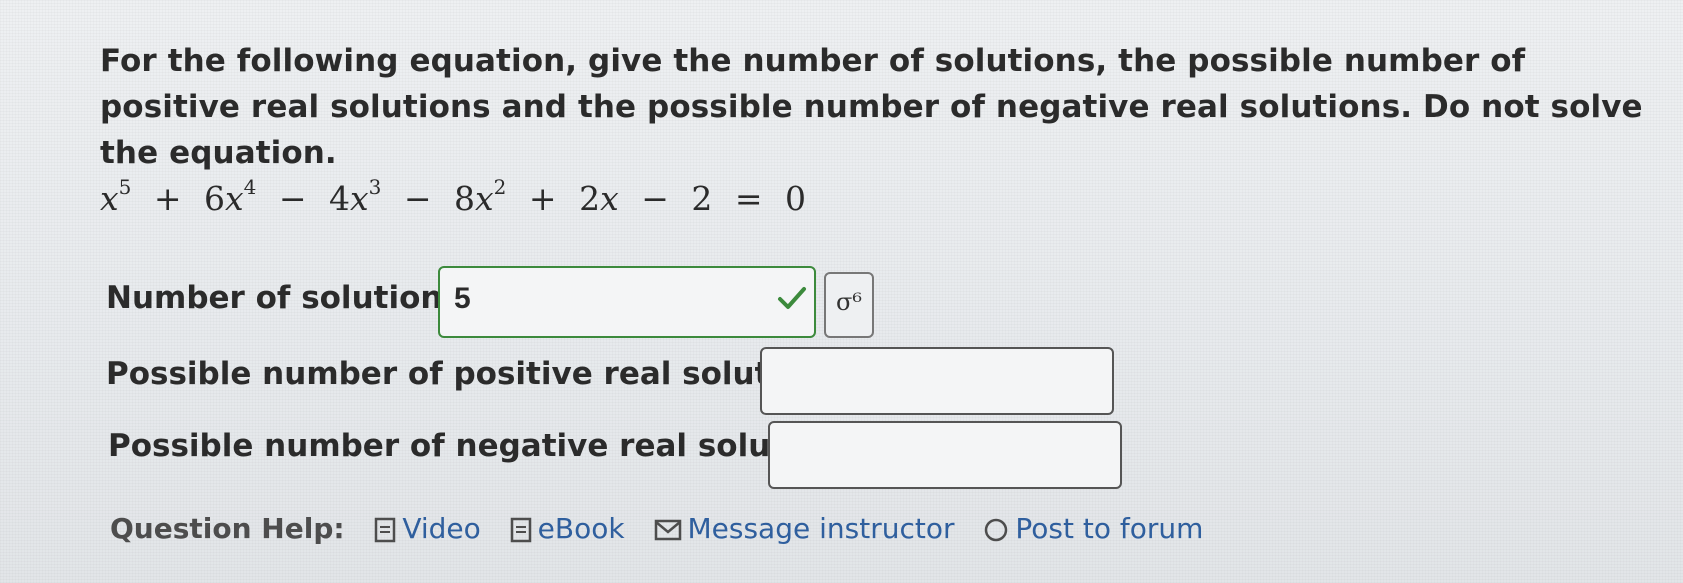 Image resolution: width=1683 pixels, height=583 pixels. What do you see at coordinates (290, 298) in the screenshot?
I see `solutions-label: Number of solutions:` at bounding box center [290, 298].